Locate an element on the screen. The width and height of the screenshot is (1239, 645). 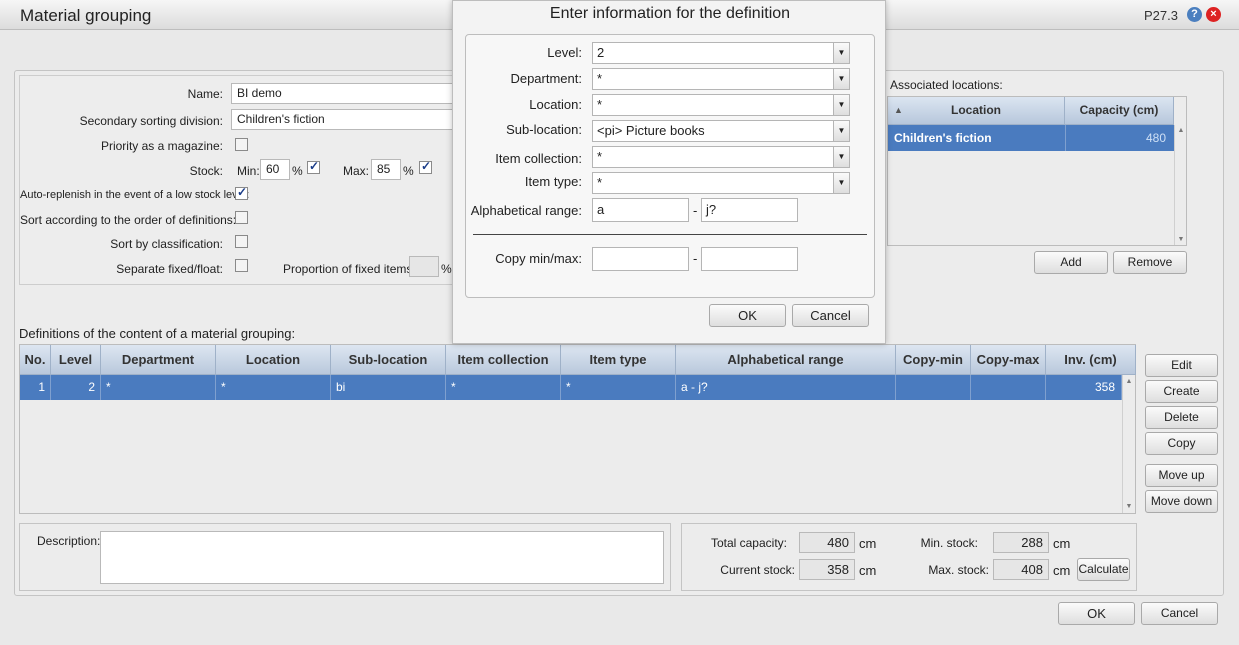
max-percent-input: 85 is located at coordinates (386, 169).